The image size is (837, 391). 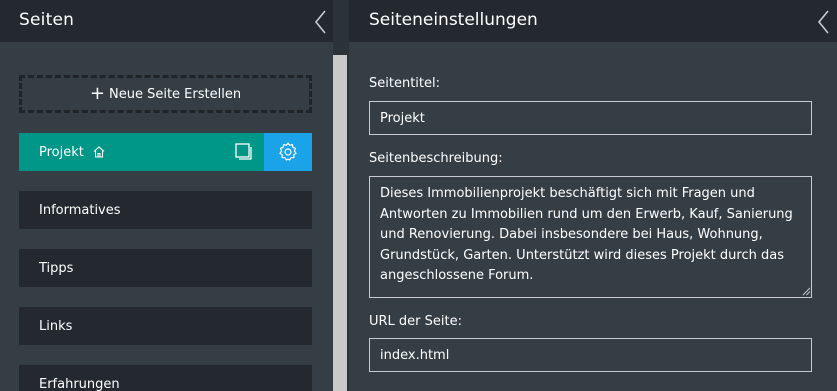 I want to click on page-item-projekt: Projekt, so click(x=165, y=152).